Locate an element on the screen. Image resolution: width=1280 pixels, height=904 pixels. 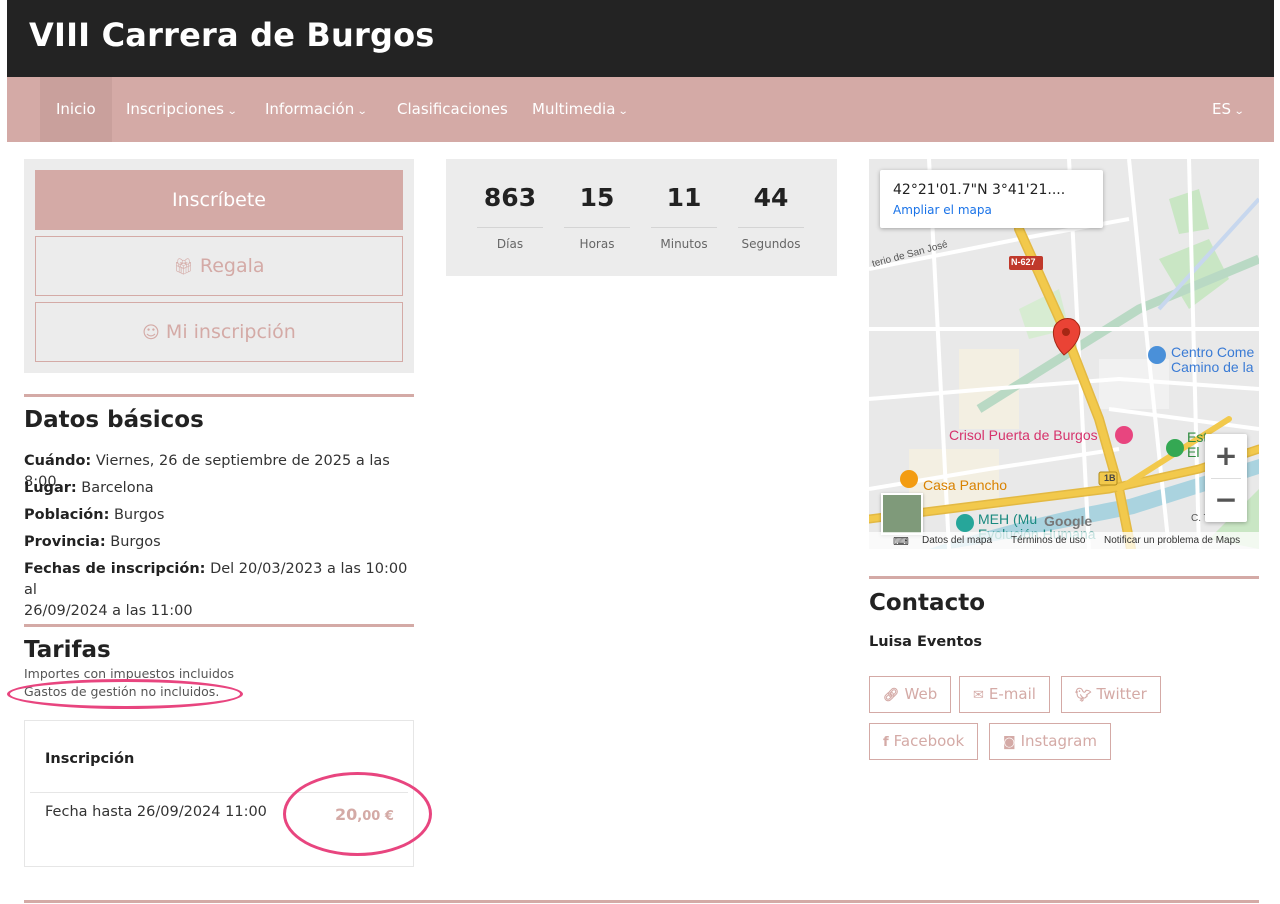
nav-label: Clasificaciones is located at coordinates (452, 109).